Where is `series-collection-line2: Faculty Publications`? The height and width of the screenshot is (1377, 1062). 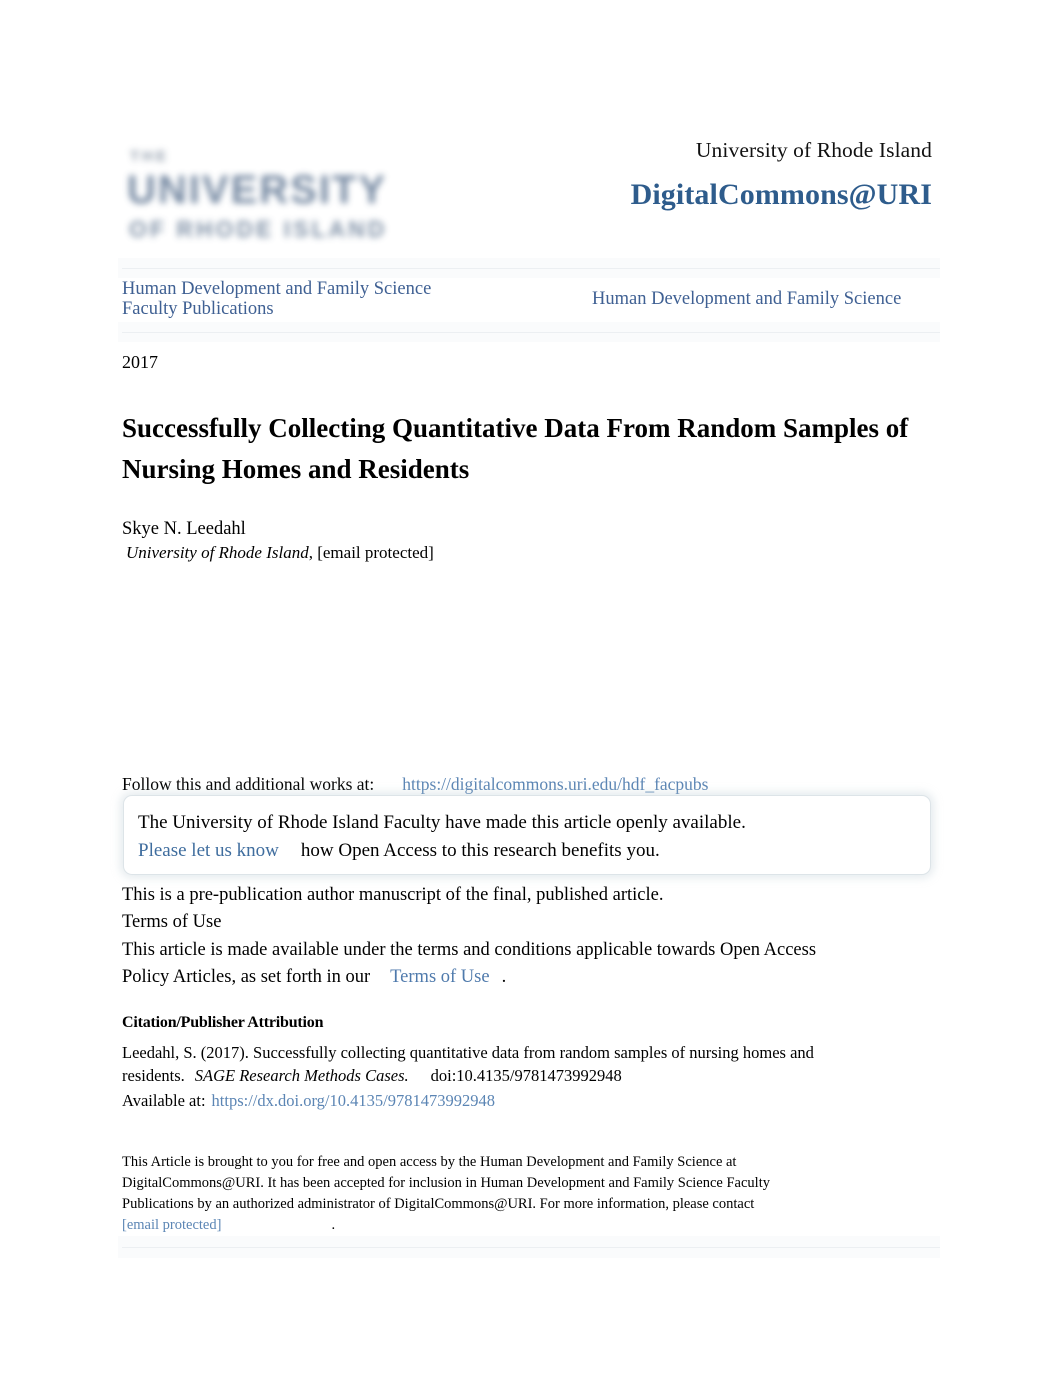 series-collection-line2: Faculty Publications is located at coordinates (198, 308).